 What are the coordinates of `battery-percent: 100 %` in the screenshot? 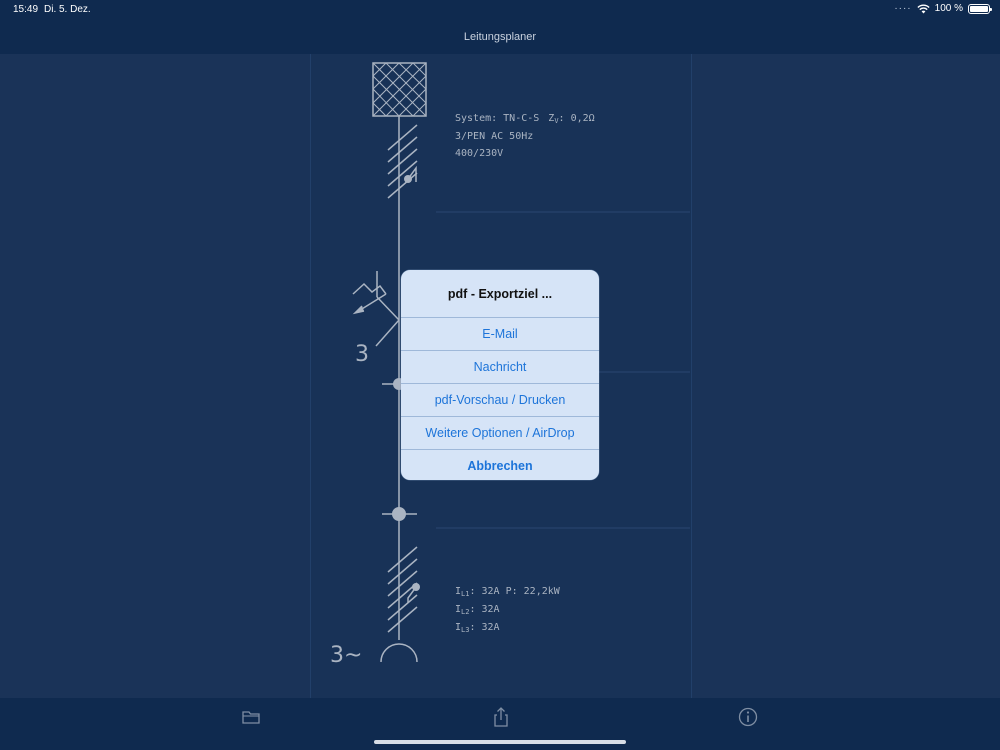 It's located at (948, 8).